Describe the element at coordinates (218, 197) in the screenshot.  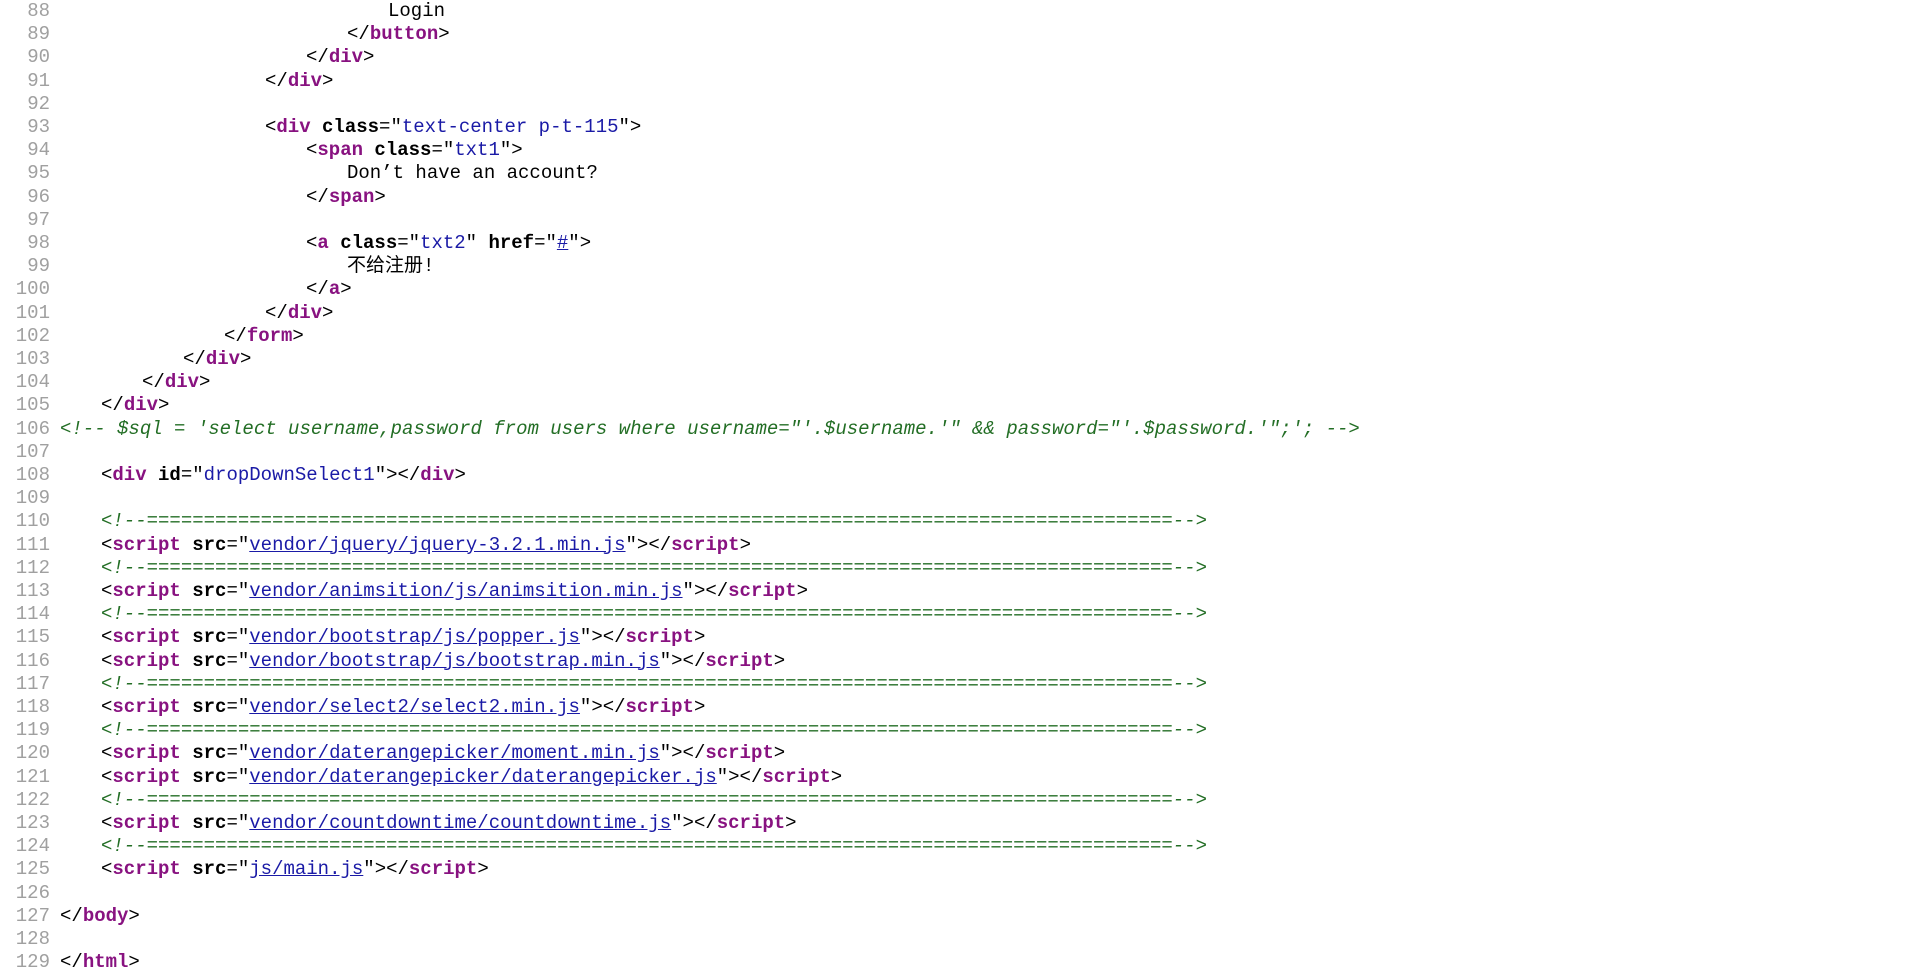
I see `line-code: </span>` at that location.